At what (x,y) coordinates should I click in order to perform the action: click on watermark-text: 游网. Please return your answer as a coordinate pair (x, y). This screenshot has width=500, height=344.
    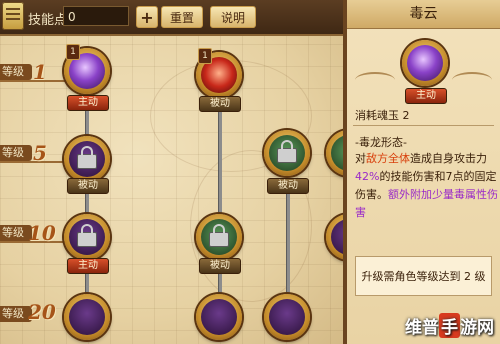
    Looking at the image, I should click on (477, 328).